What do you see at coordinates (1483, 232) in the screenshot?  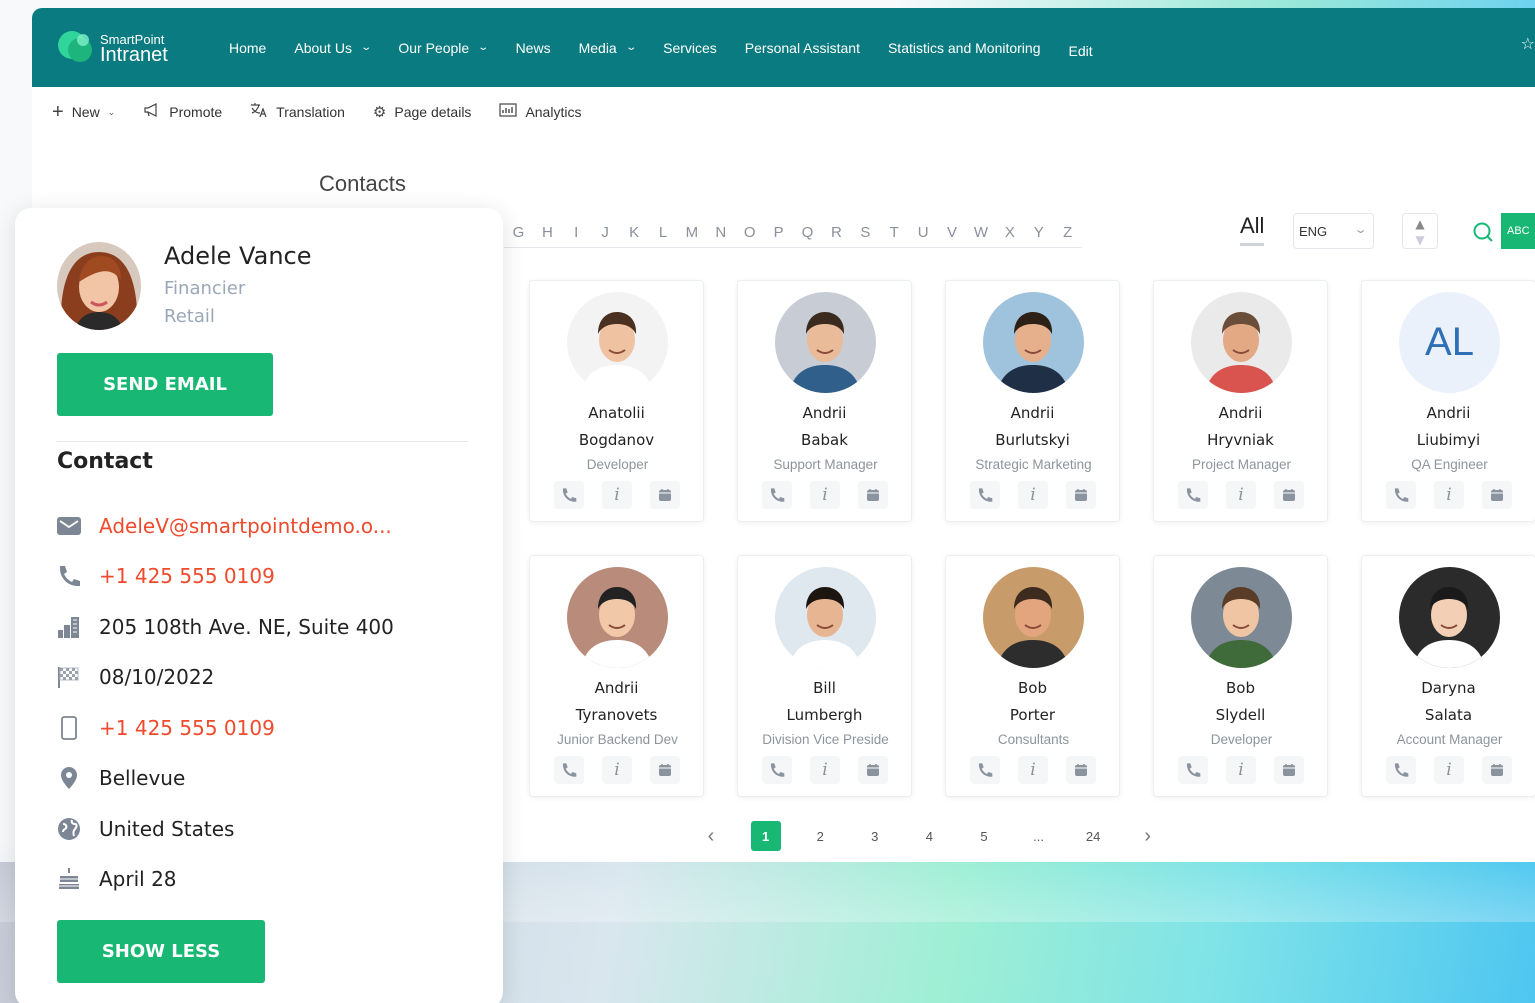 I see `search-icon` at bounding box center [1483, 232].